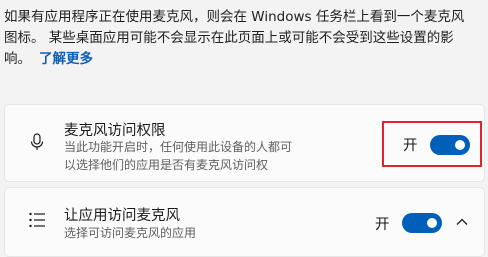 The height and width of the screenshot is (257, 488). I want to click on intro-line-3-text: 响。, so click(17, 59).